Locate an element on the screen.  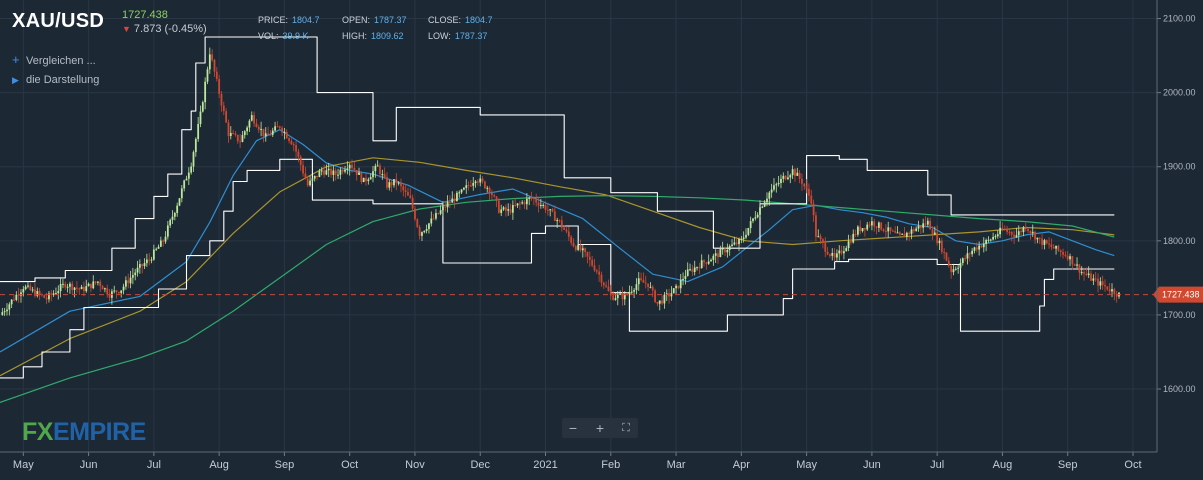
zoom-out-button: − is located at coordinates (573, 428).